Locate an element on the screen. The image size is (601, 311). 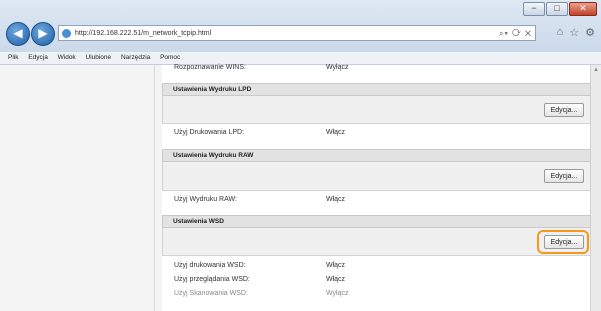
search-refresh-icon: ⌕▾ ⟳ ✕ is located at coordinates (515, 34).